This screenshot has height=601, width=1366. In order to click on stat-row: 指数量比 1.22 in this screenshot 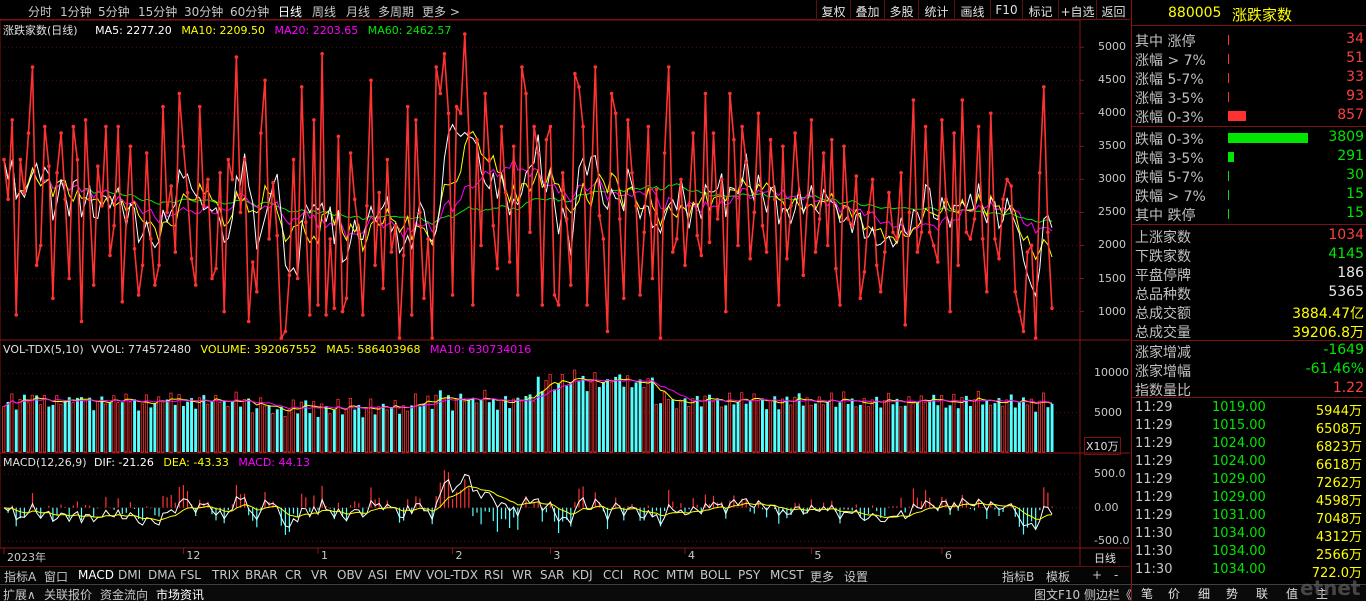, I will do `click(1249, 389)`.